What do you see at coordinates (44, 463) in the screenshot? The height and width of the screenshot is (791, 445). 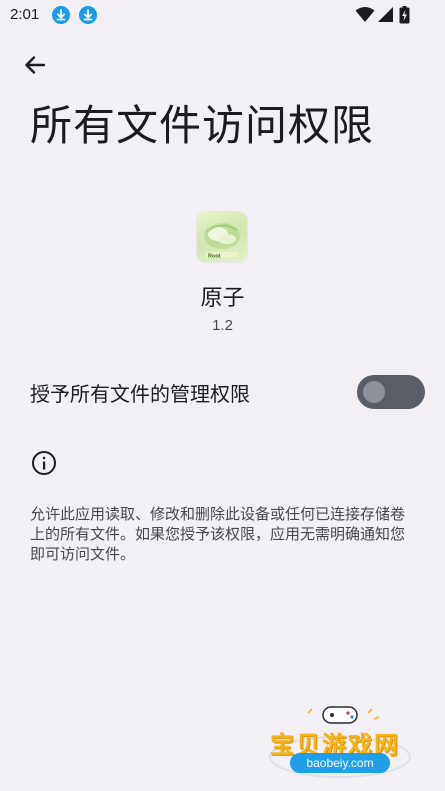 I see `info-icon` at bounding box center [44, 463].